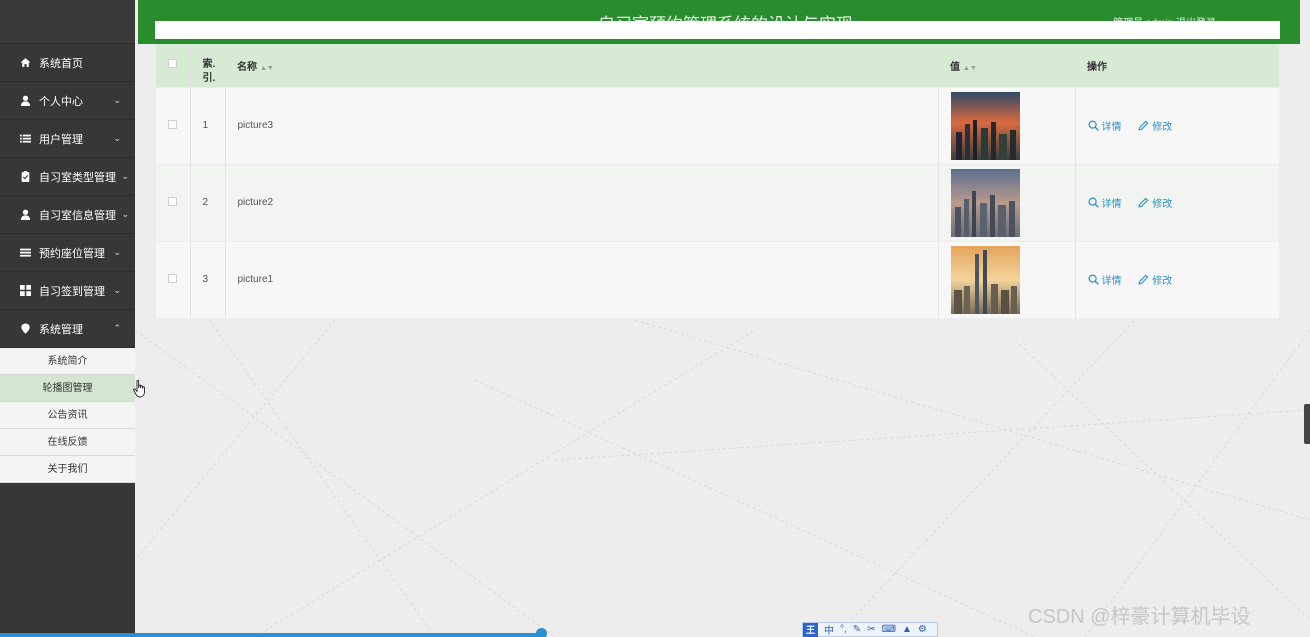  I want to click on column-header-name: 名称 ▲▼, so click(581, 65).